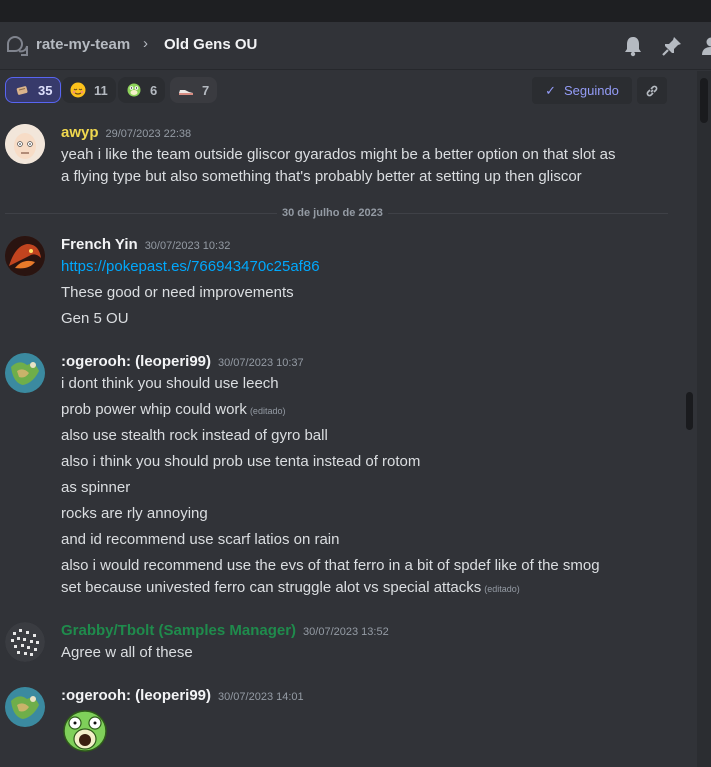 The image size is (711, 767). I want to click on check-icon: ✓, so click(550, 90).